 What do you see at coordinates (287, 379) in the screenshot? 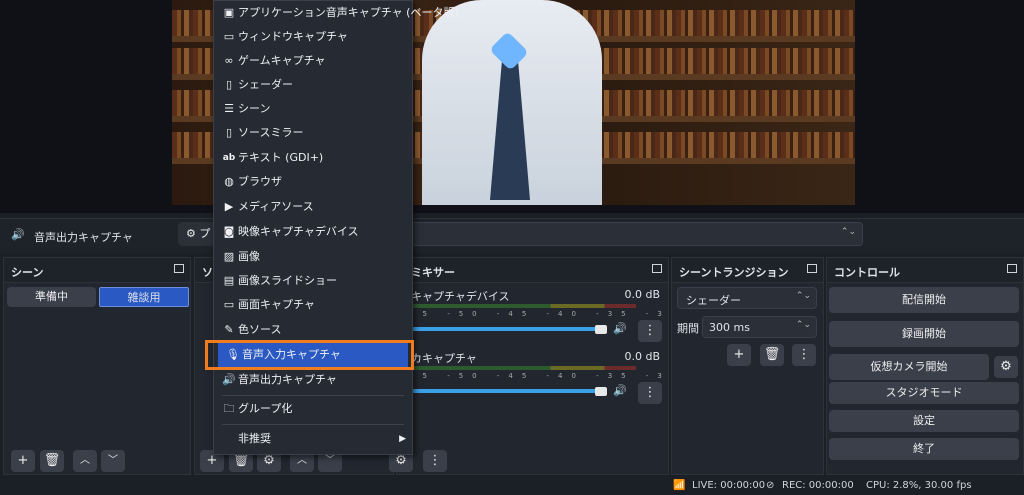
I see `menu-item-label: 音声出力キャプチャ` at bounding box center [287, 379].